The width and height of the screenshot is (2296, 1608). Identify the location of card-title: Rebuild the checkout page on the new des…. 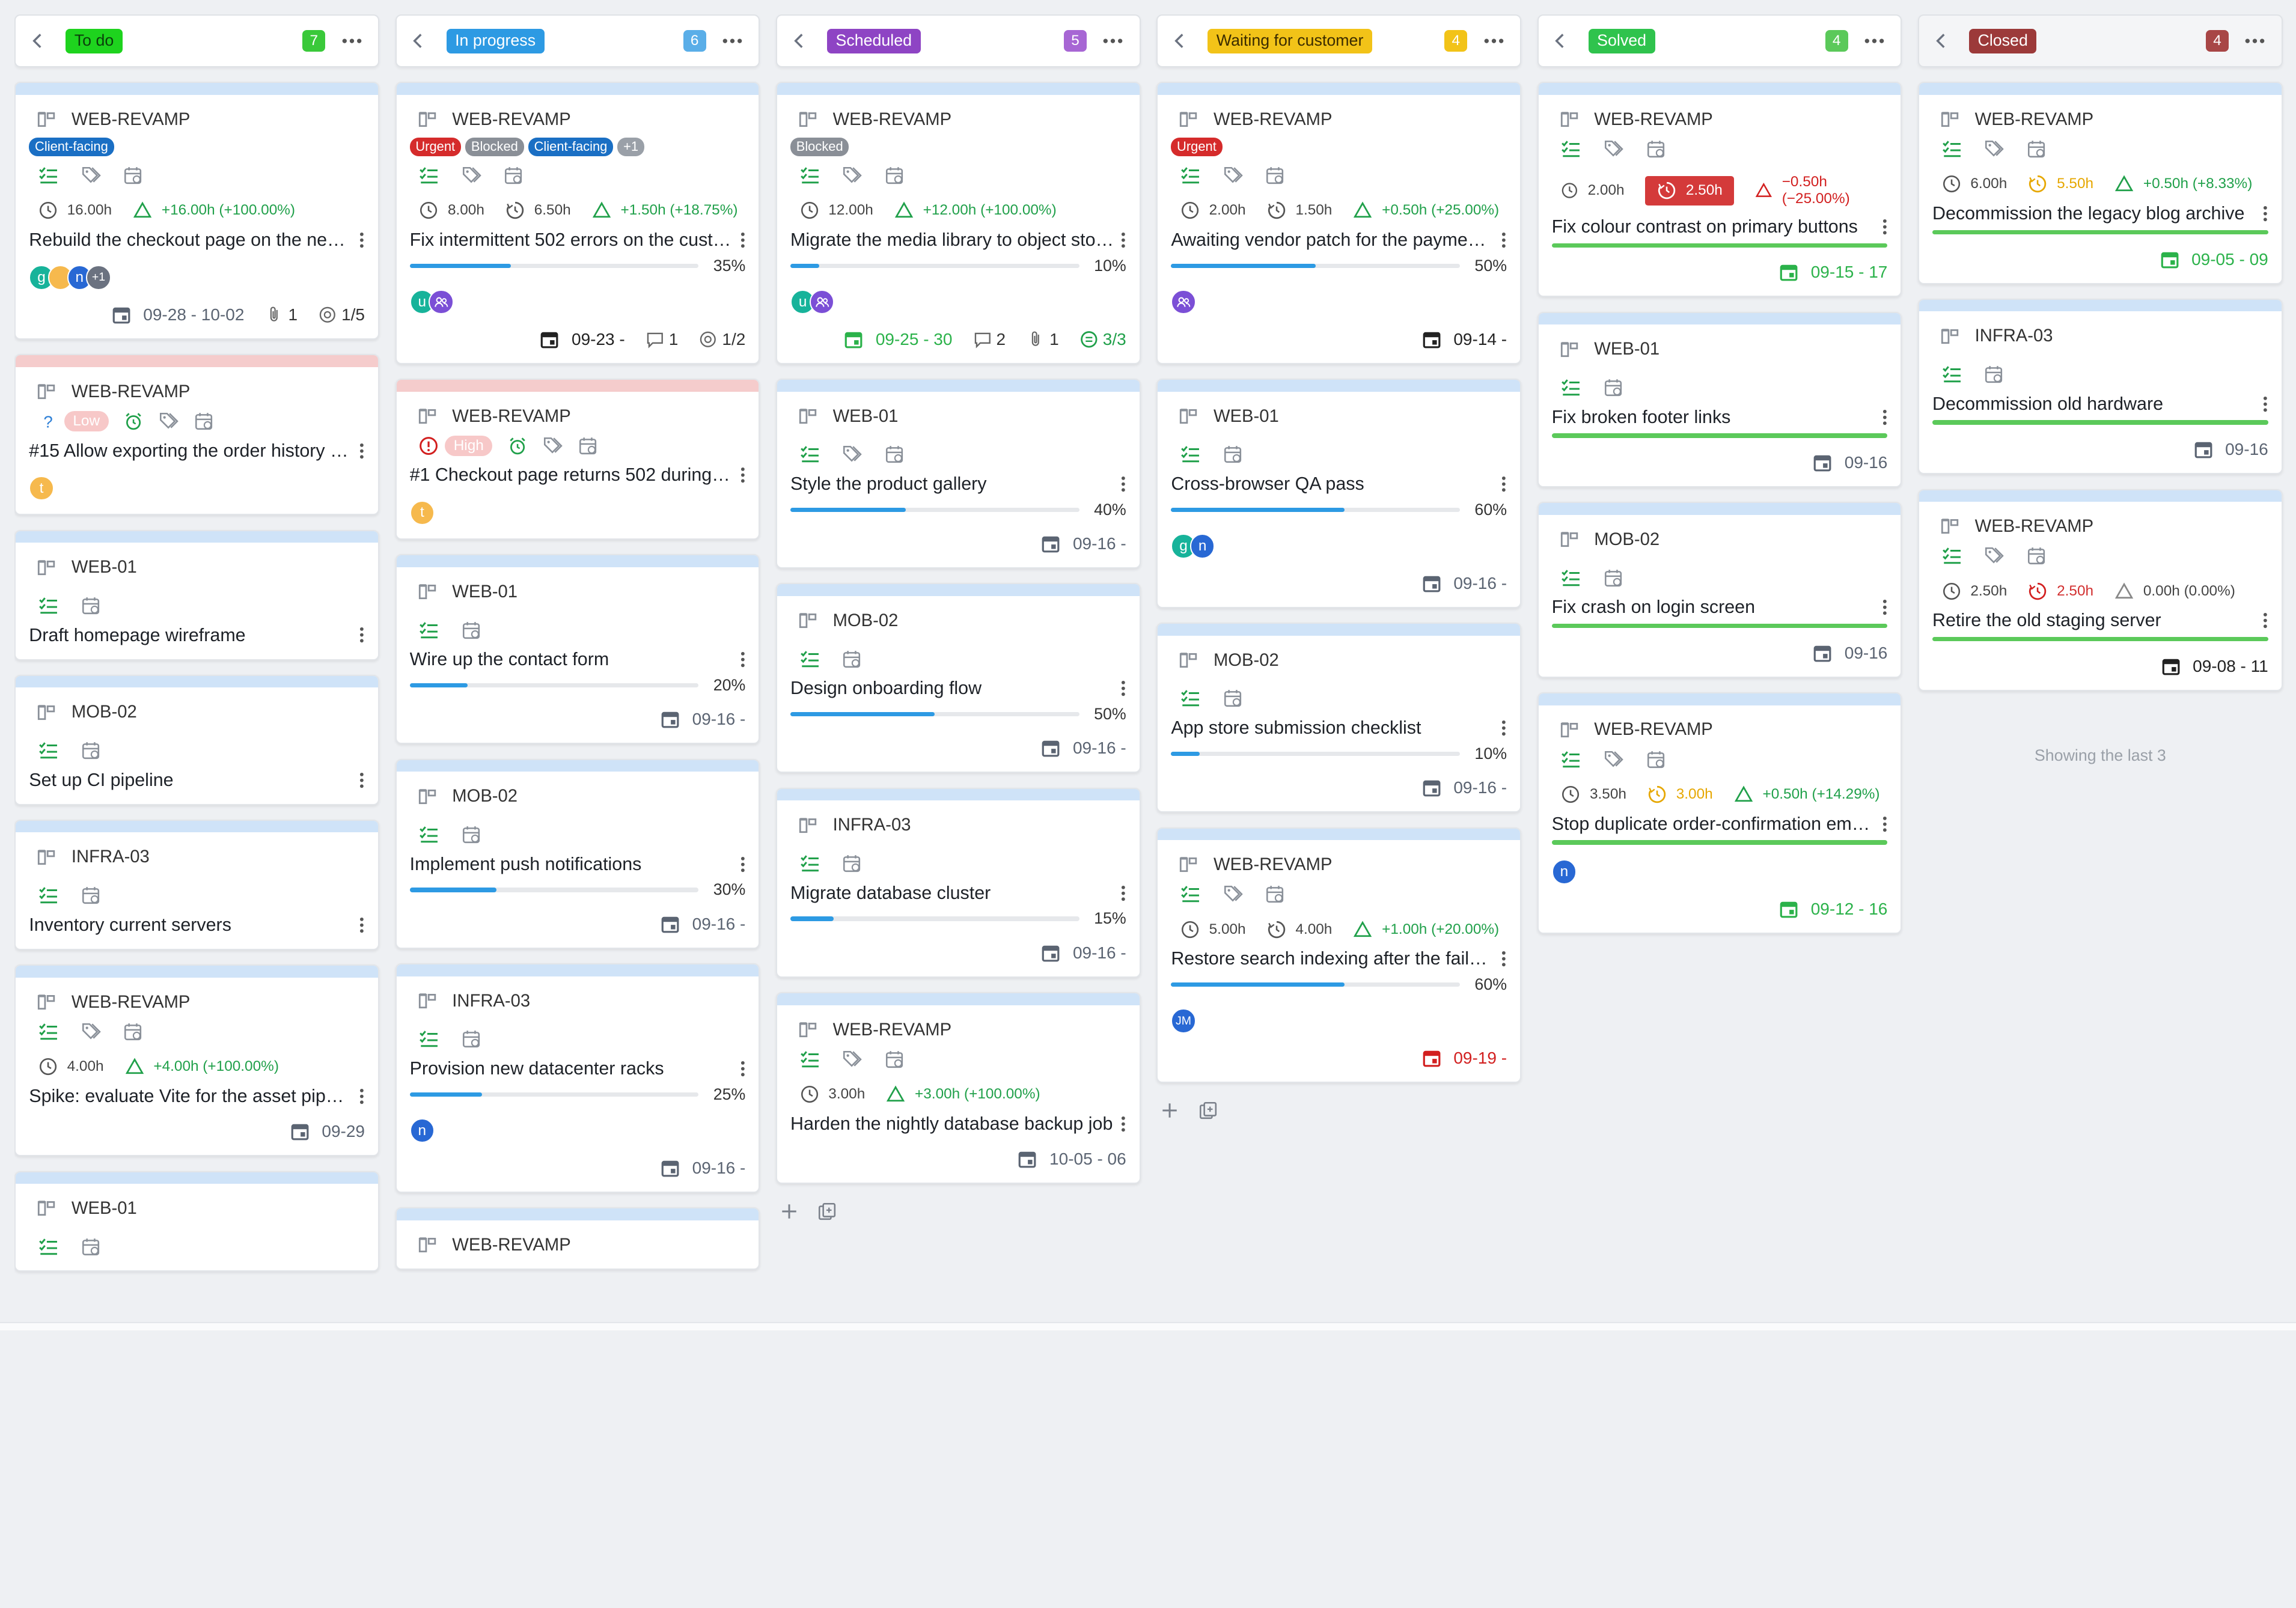
(191, 240).